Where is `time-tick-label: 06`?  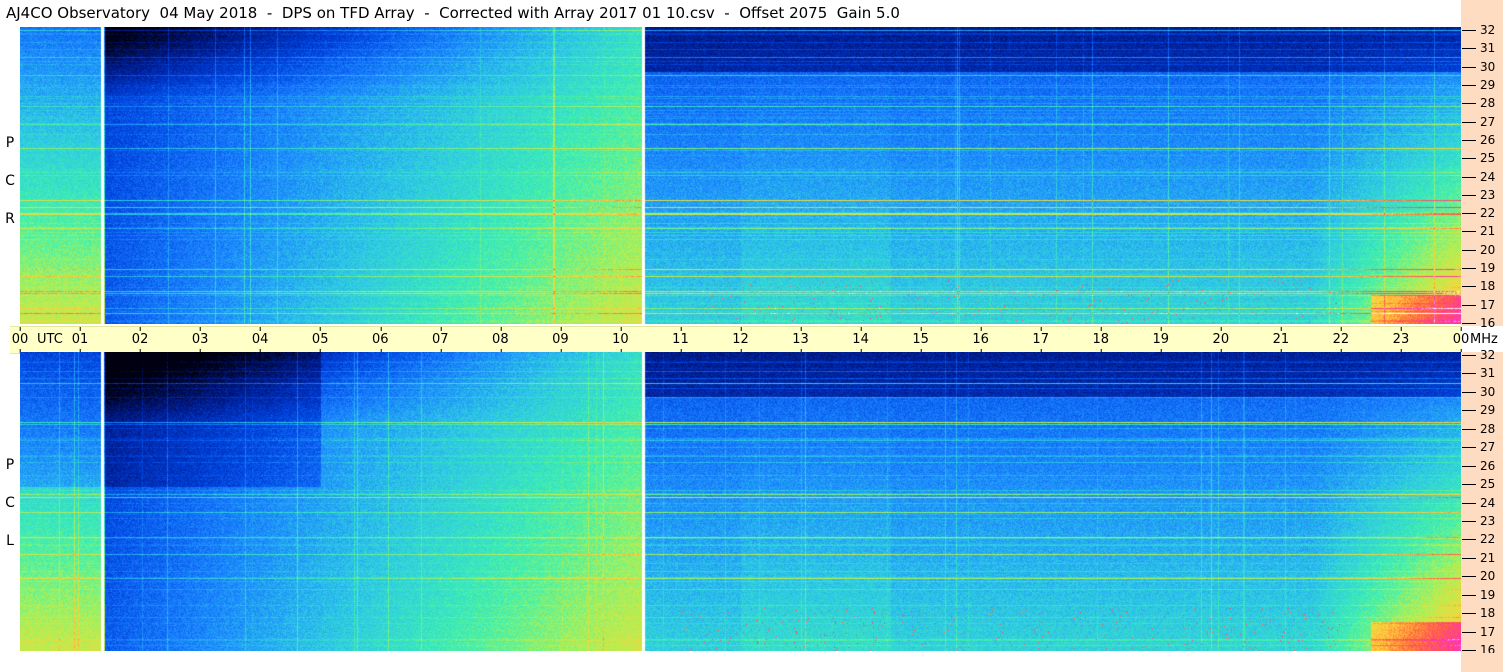 time-tick-label: 06 is located at coordinates (380, 340).